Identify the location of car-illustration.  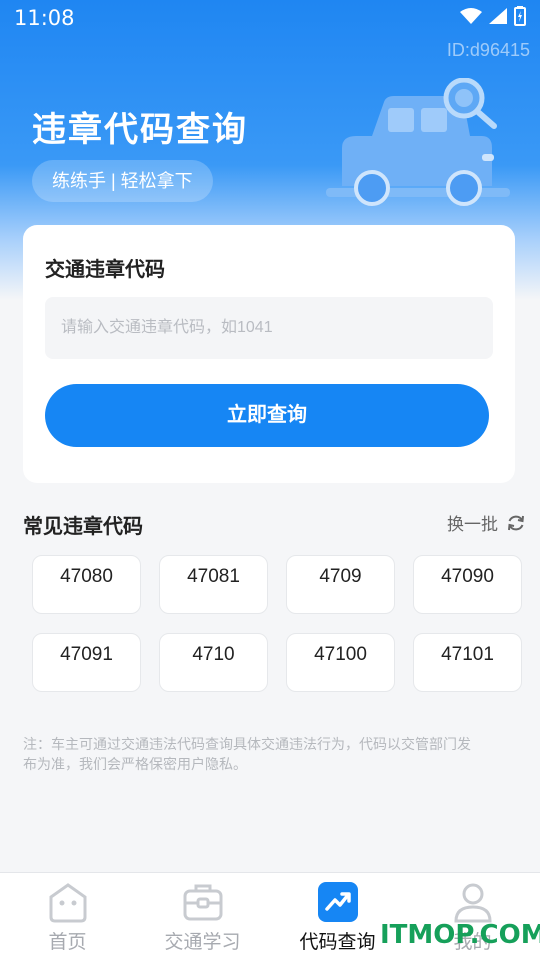
(418, 142).